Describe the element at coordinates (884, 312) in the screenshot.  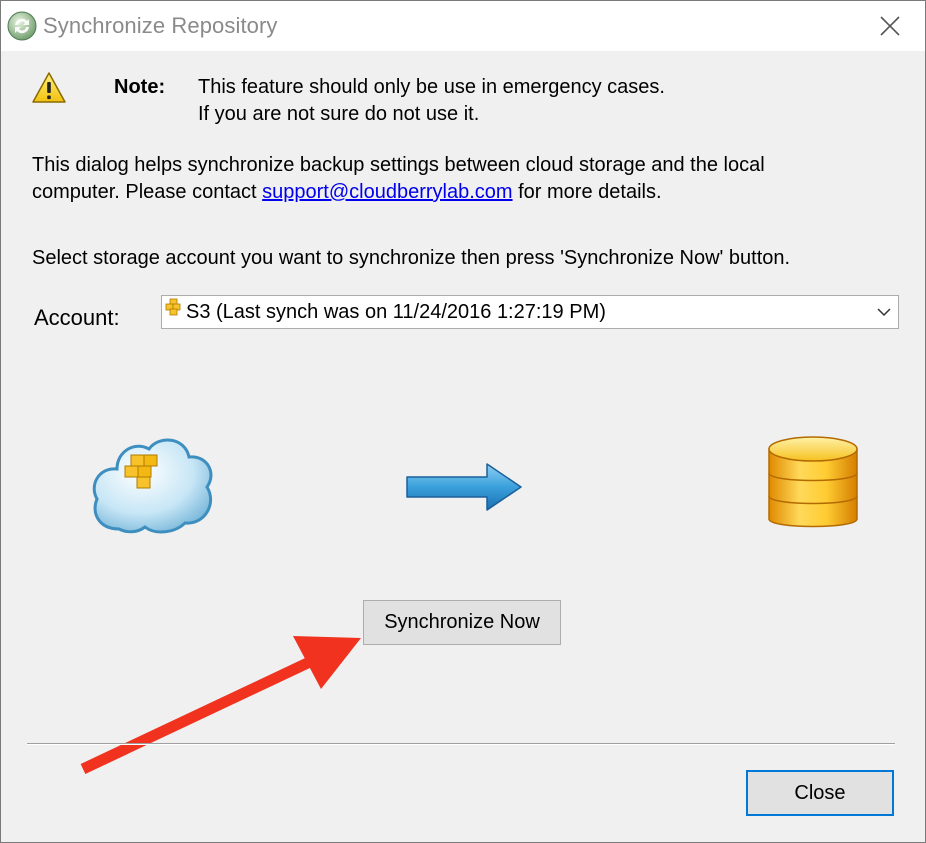
I see `chevron-down-icon` at that location.